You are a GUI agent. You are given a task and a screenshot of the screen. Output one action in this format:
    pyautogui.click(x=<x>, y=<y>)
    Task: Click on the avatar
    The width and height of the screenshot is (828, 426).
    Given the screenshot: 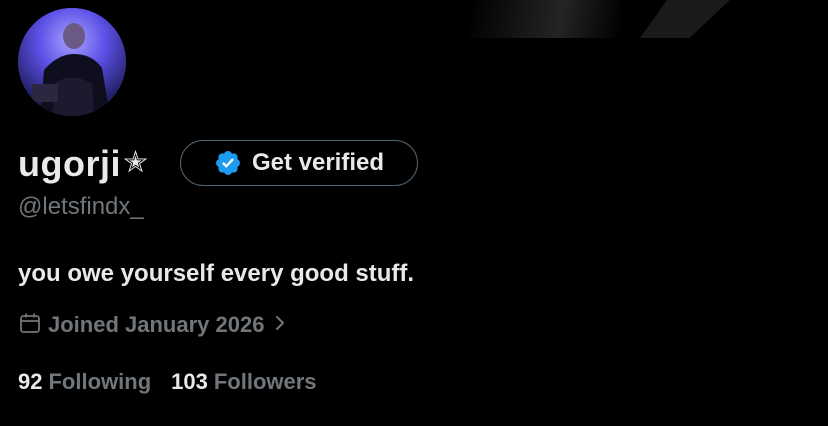 What is the action you would take?
    pyautogui.click(x=72, y=62)
    